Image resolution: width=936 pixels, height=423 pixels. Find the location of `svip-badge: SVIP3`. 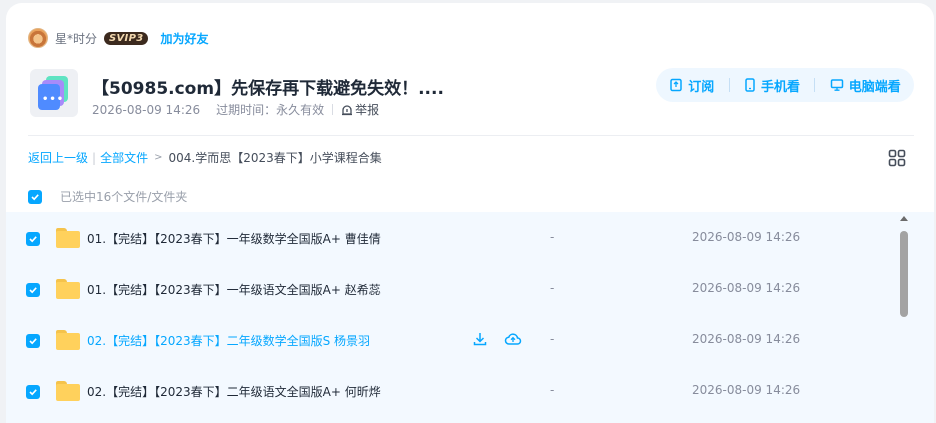

svip-badge: SVIP3 is located at coordinates (126, 38).